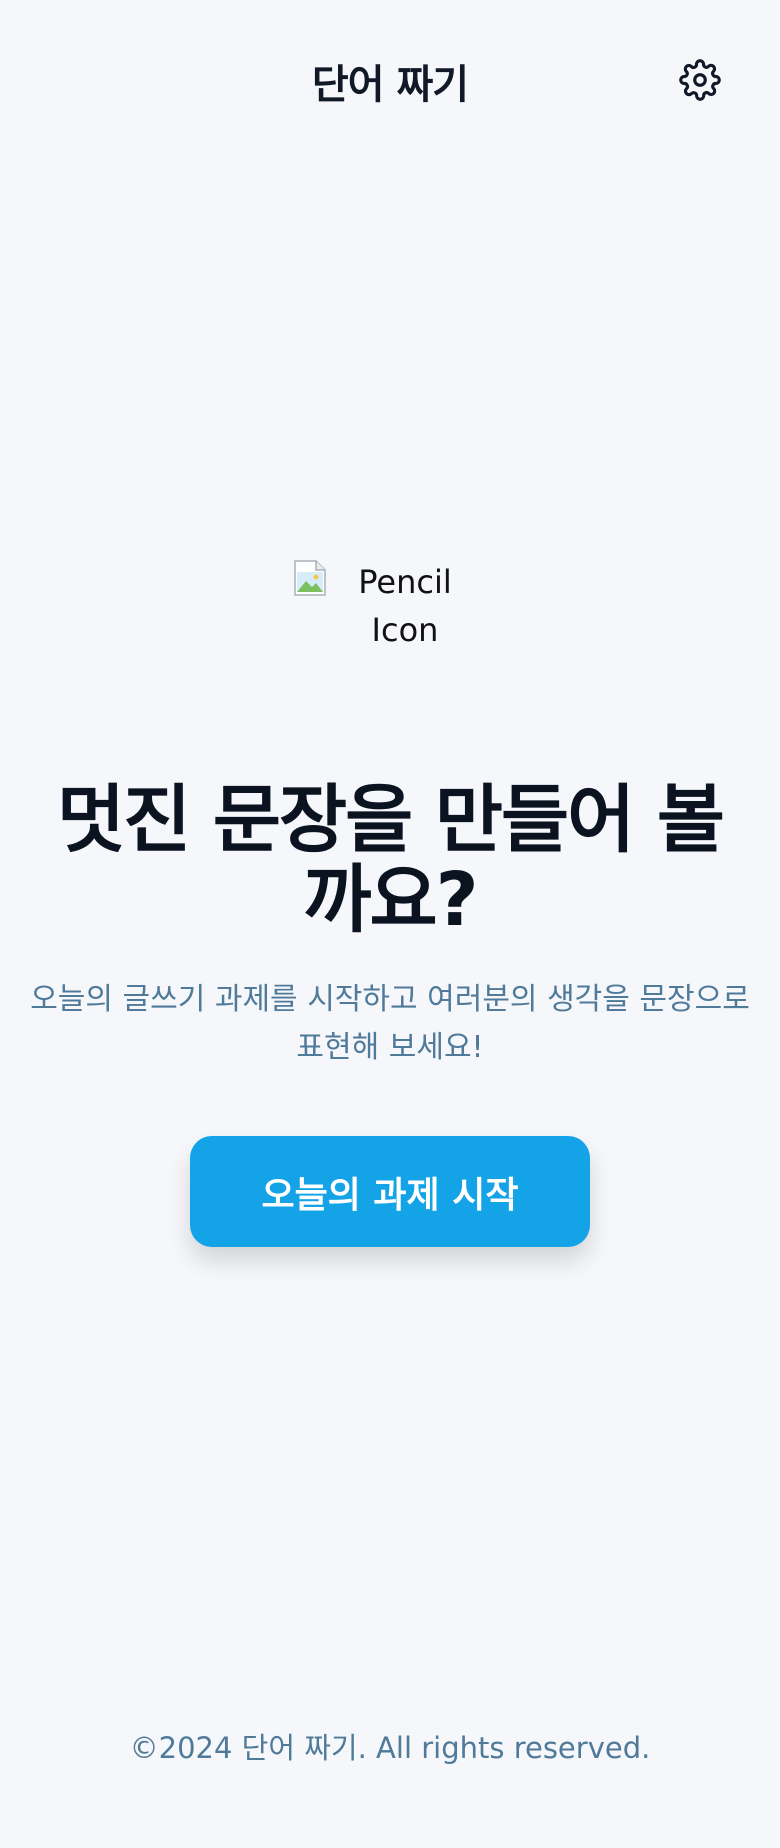 The width and height of the screenshot is (780, 1848). Describe the element at coordinates (390, 1191) in the screenshot. I see `start-task-button: 오늘의 과제 시작` at that location.